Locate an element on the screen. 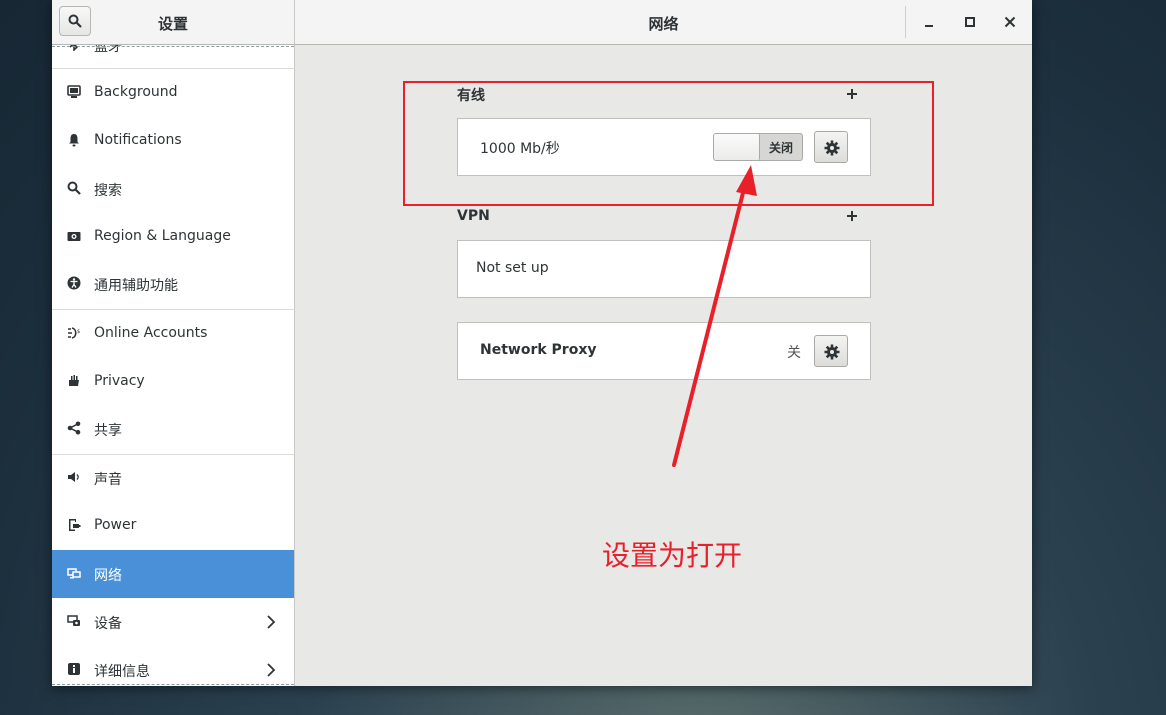  proxy-label: Network Proxy is located at coordinates (538, 350).